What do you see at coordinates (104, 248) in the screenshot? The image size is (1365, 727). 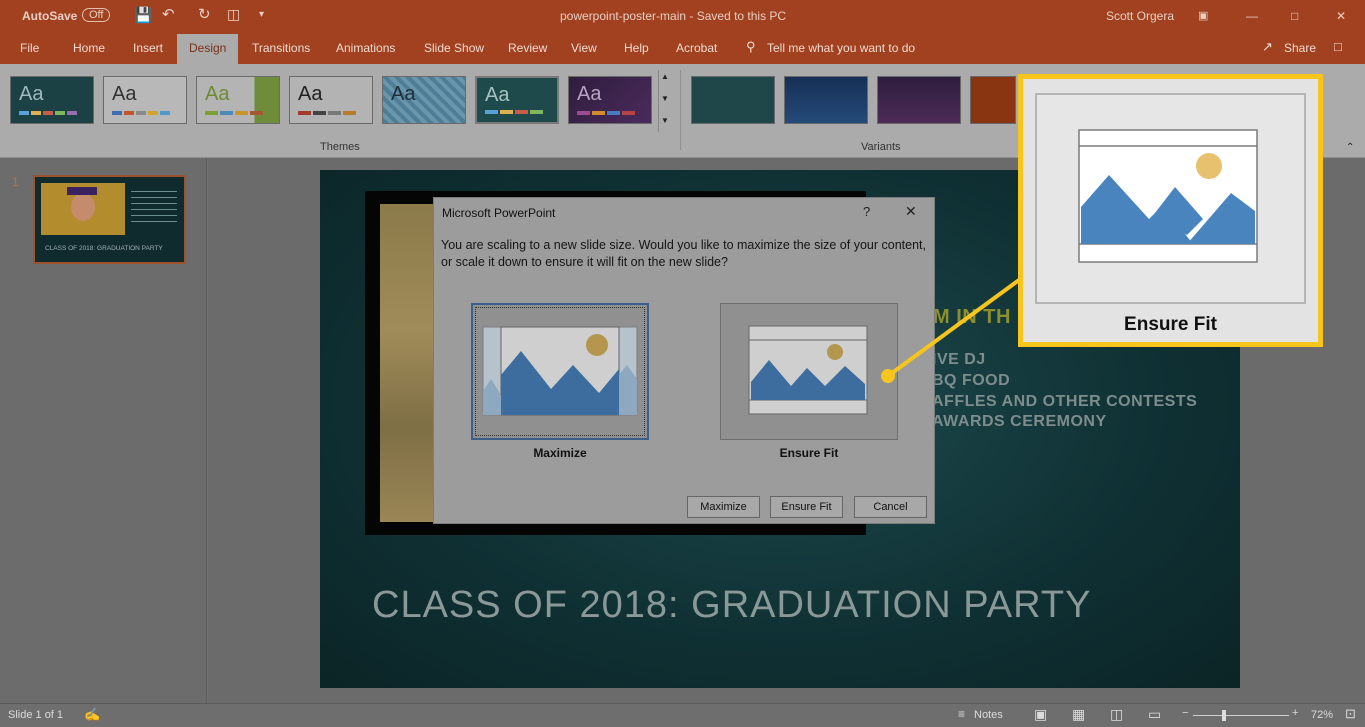 I see `thumb-title: CLASS OF 2018: GRADUATION PARTY` at bounding box center [104, 248].